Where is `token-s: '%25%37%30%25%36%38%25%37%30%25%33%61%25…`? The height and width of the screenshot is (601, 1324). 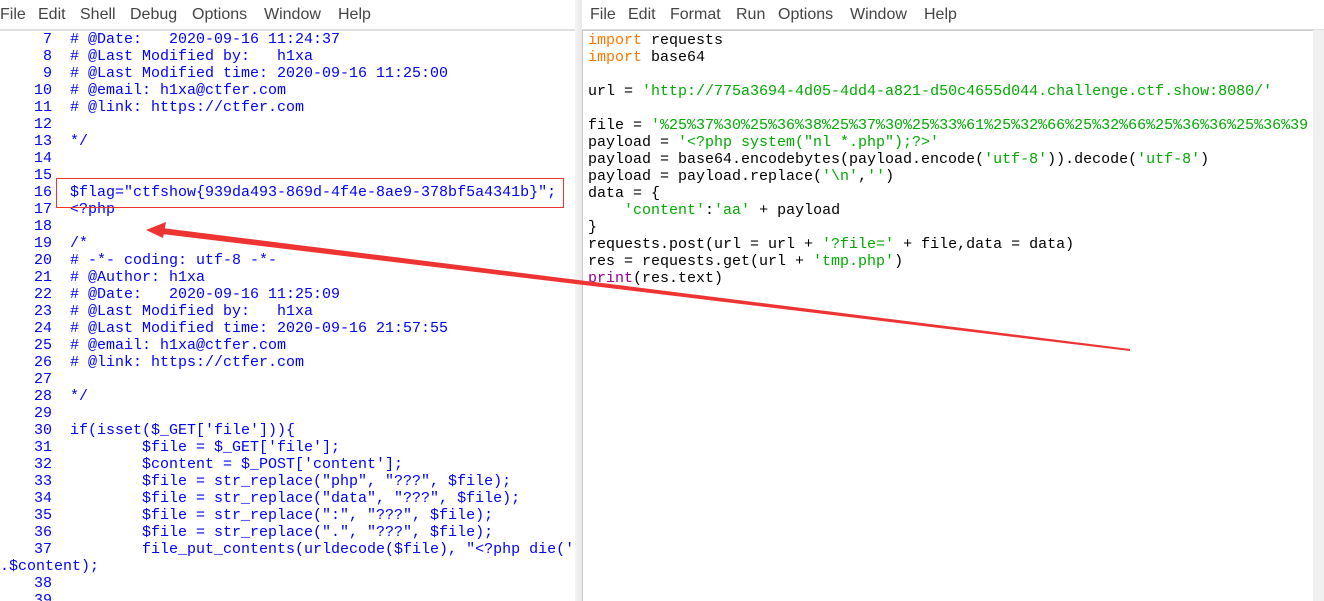 token-s: '%25%37%30%25%36%38%25%37%30%25%33%61%25… is located at coordinates (980, 125).